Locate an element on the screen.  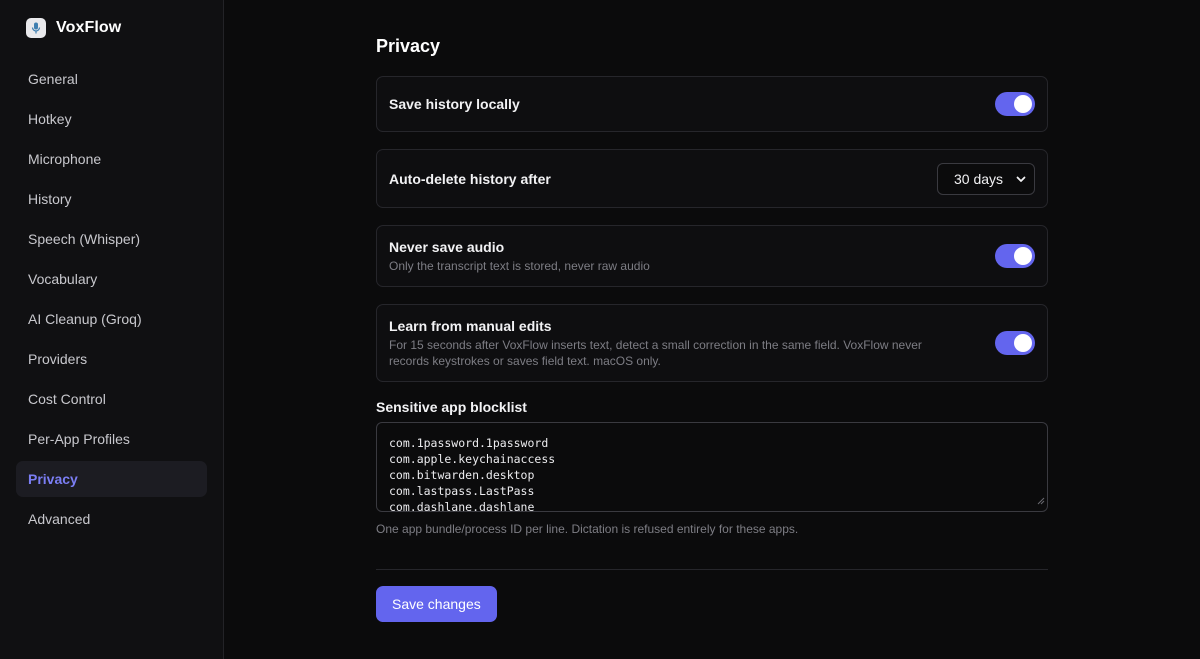
sidebar-item-per-app-profiles: Per-App Profiles is located at coordinates (111, 439).